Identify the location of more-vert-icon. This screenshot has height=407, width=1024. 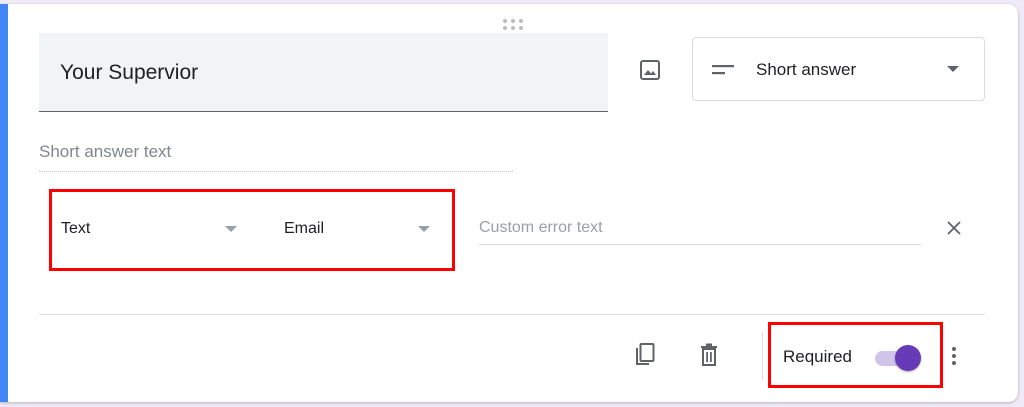
(954, 349).